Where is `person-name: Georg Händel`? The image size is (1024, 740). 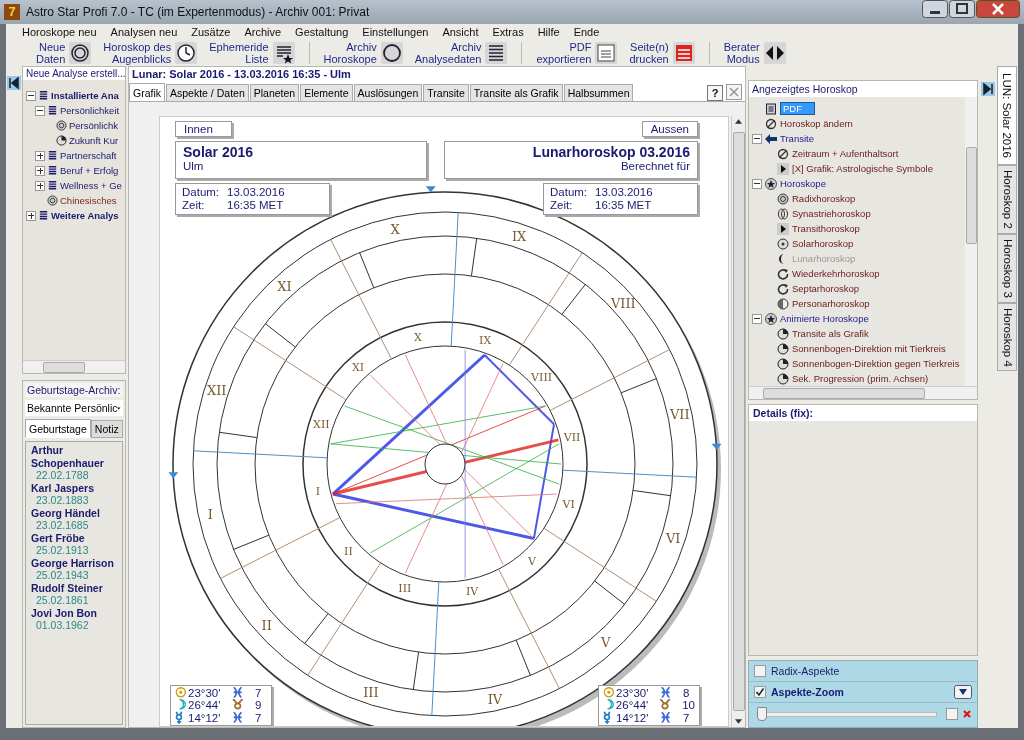 person-name: Georg Händel is located at coordinates (74, 512).